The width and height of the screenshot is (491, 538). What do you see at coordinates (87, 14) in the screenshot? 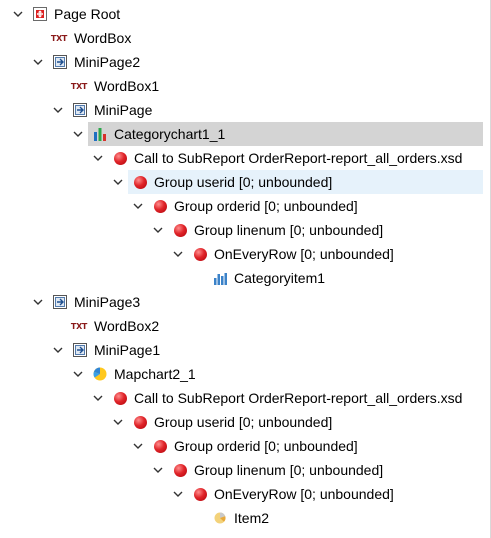
I see `tree-item-label: Page Root` at bounding box center [87, 14].